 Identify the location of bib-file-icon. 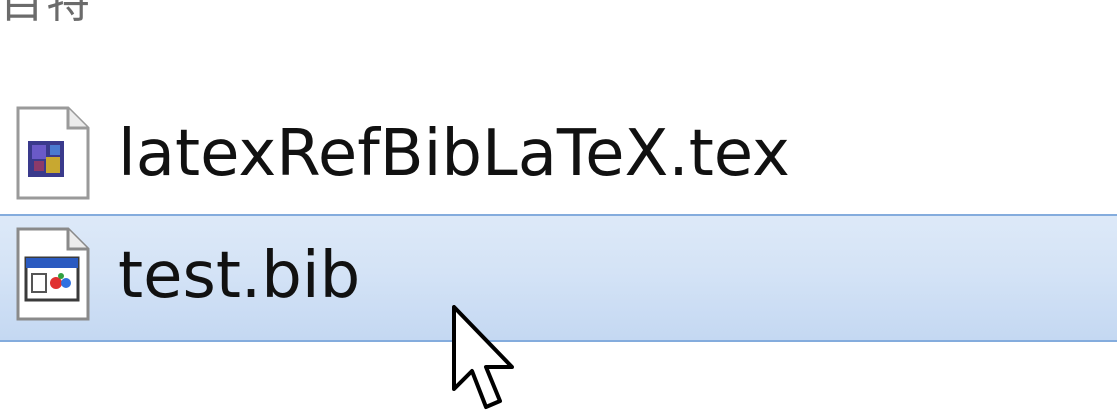
(53, 274).